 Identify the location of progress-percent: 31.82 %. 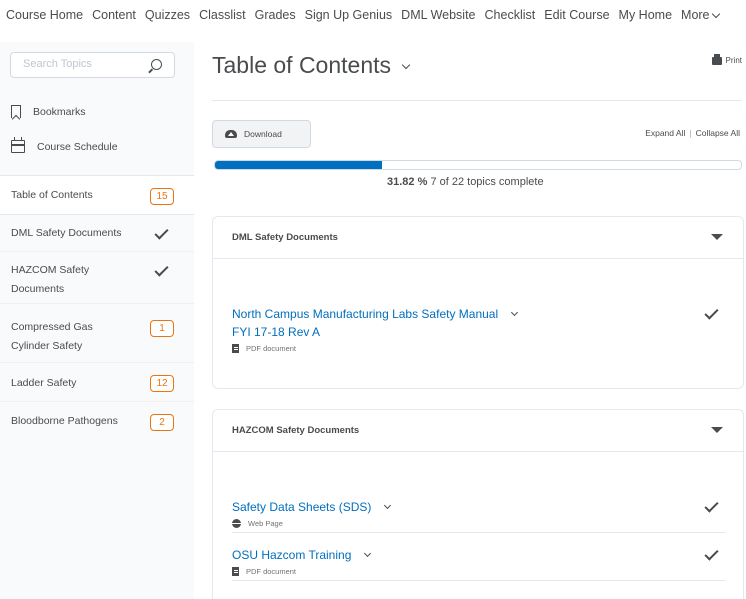
(407, 182).